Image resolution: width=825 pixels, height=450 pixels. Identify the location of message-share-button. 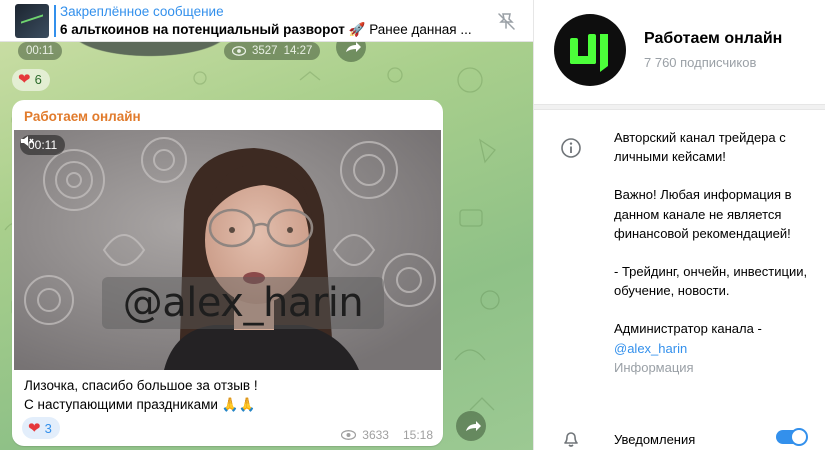
(471, 426).